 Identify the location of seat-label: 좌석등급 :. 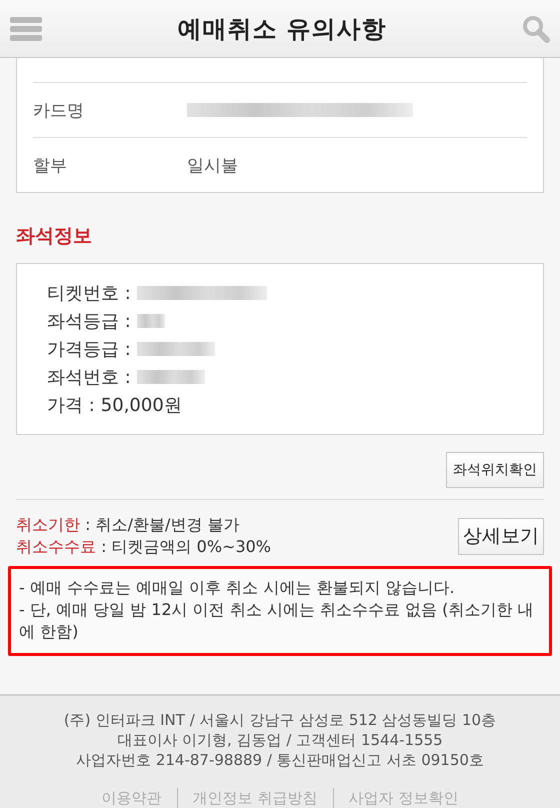
(89, 321).